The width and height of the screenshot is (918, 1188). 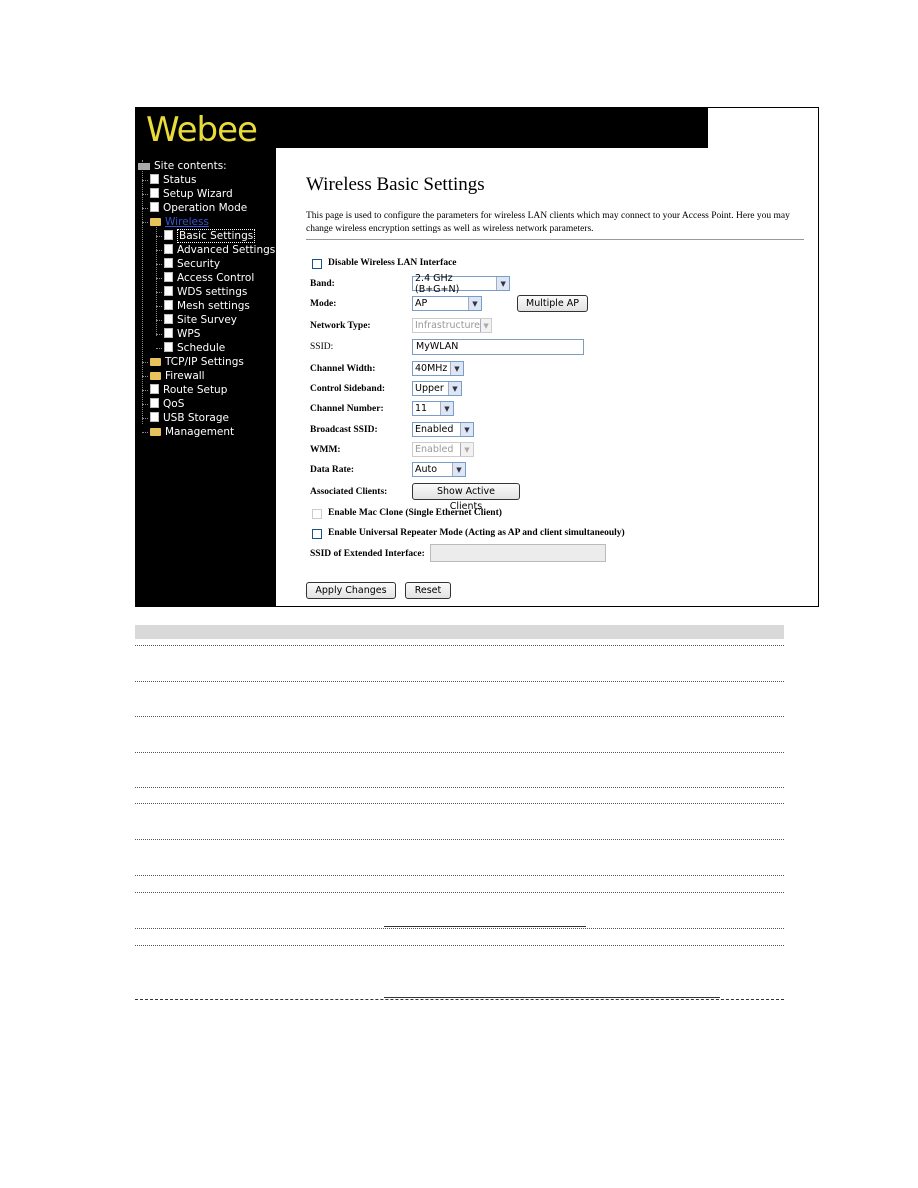 What do you see at coordinates (343, 369) in the screenshot?
I see `channel-width-label: Channel Width:` at bounding box center [343, 369].